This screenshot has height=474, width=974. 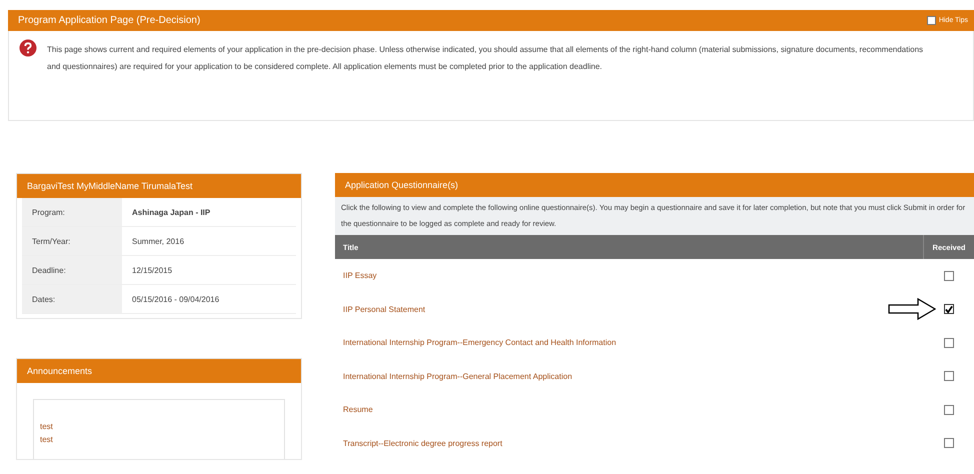 What do you see at coordinates (358, 409) in the screenshot?
I see `questionnaire-link: Resume` at bounding box center [358, 409].